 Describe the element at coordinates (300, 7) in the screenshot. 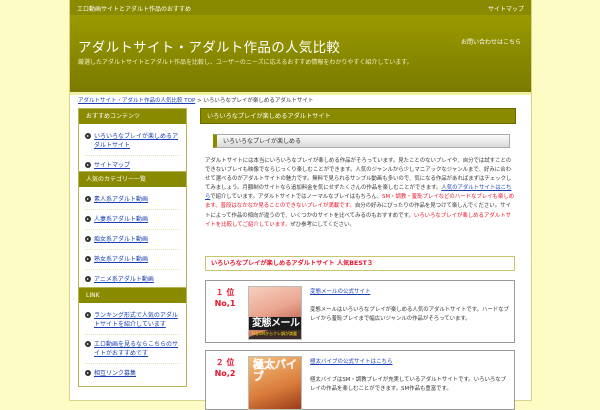

I see `top-bar: エロ動画サイトとアダルト作品のおすすめ サイトマップ` at that location.